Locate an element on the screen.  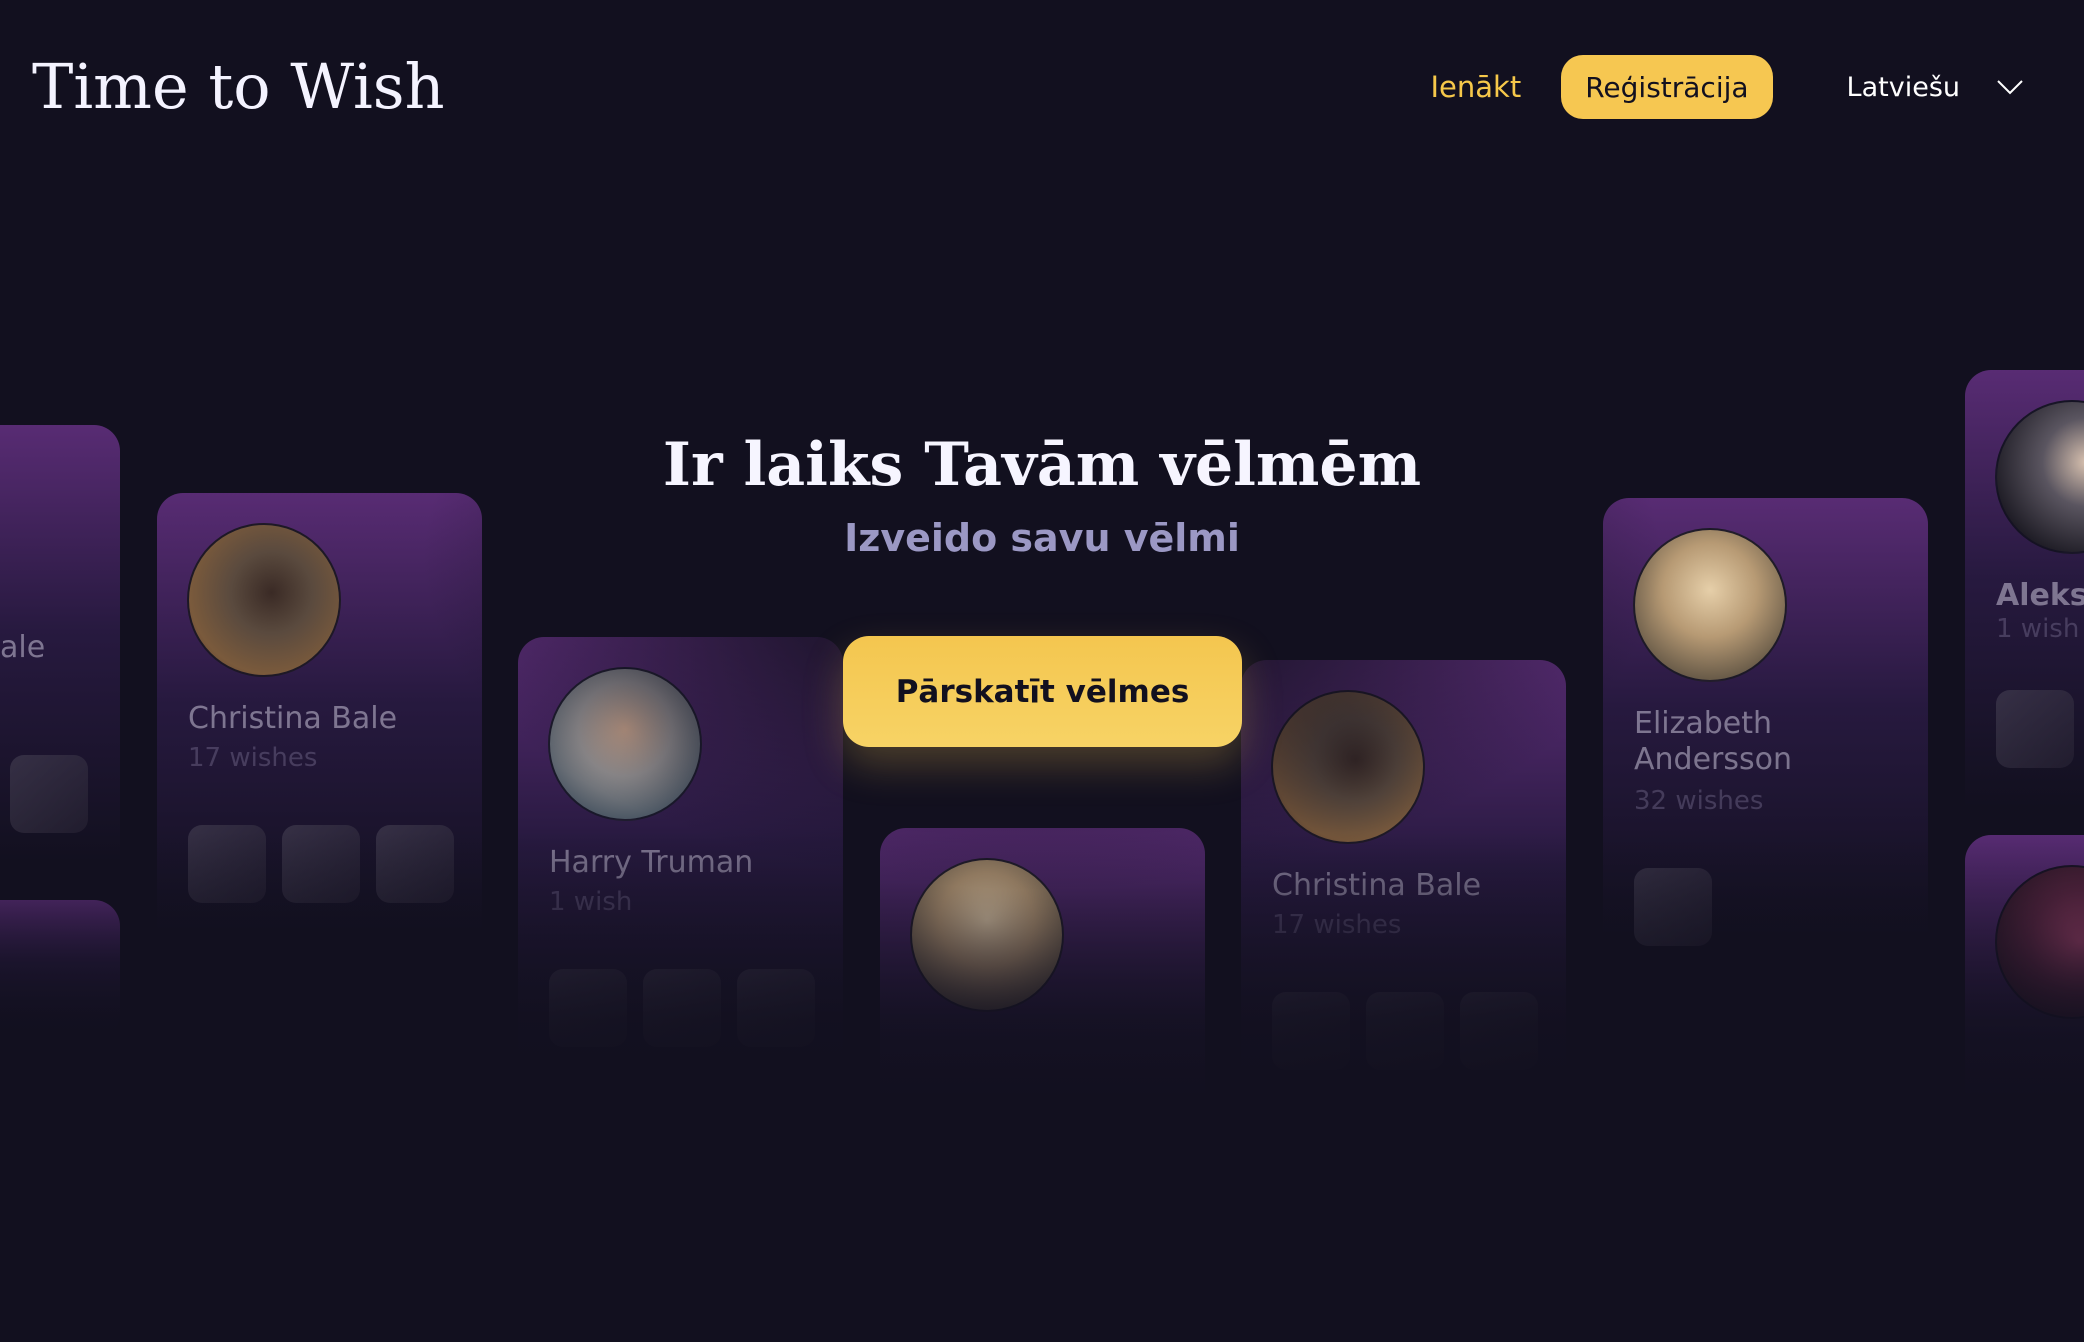
browse-wishes-button: Pārskatīt vēlmes is located at coordinates (1042, 691).